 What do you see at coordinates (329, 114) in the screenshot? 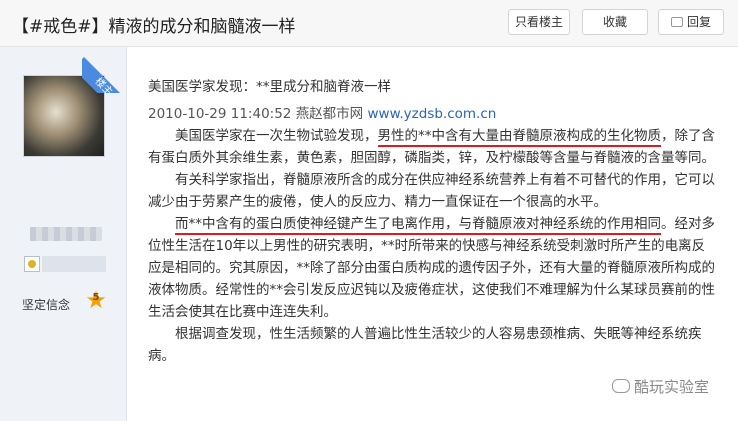
I see `post-source: 燕赵都市网` at bounding box center [329, 114].